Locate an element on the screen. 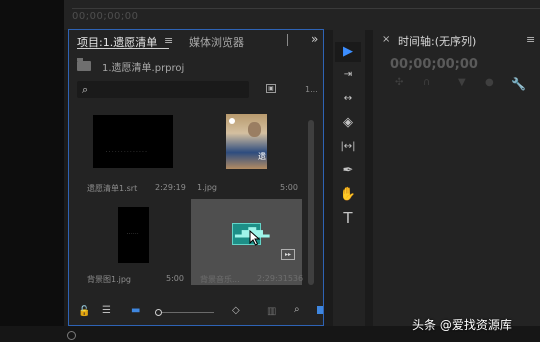 The height and width of the screenshot is (342, 540). watermark-text: 头条 @爱找资源库 is located at coordinates (462, 325).